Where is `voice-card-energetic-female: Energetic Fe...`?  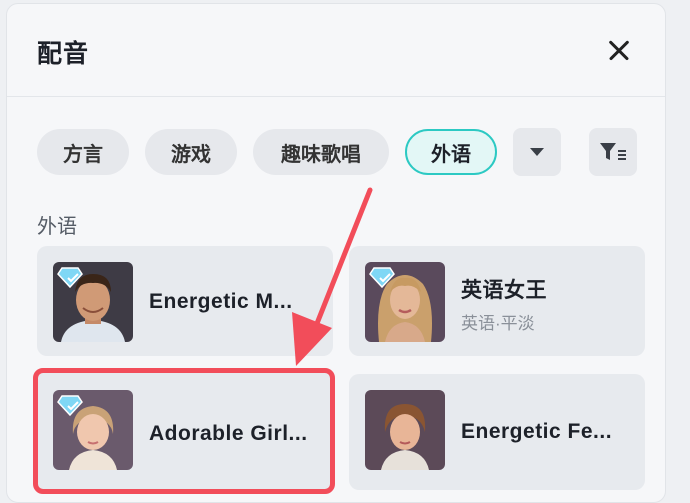 voice-card-energetic-female: Energetic Fe... is located at coordinates (497, 432).